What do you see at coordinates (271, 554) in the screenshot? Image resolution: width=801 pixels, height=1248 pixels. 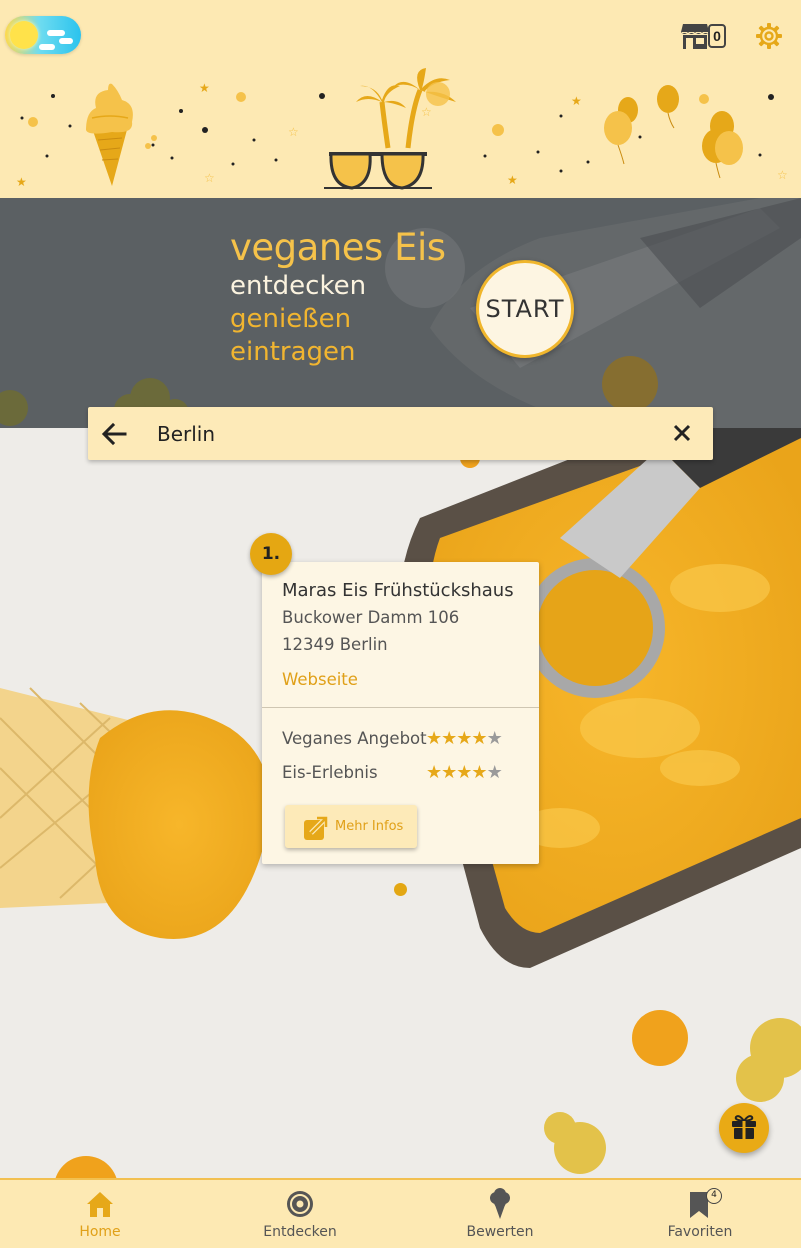 I see `rank-badge: 1.` at bounding box center [271, 554].